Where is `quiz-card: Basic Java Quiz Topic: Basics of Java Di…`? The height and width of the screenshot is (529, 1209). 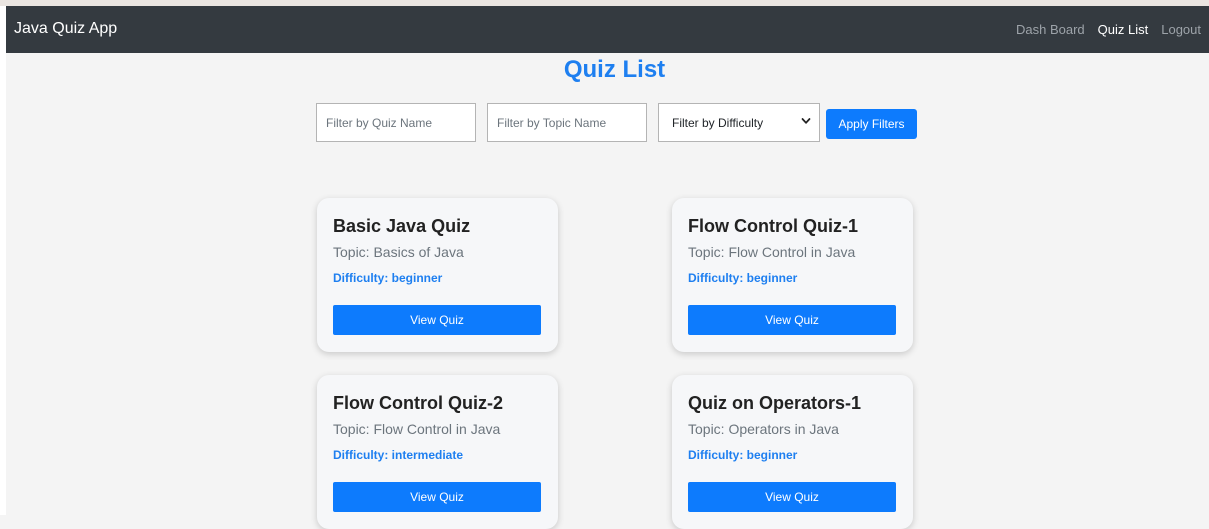 quiz-card: Basic Java Quiz Topic: Basics of Java Di… is located at coordinates (437, 275).